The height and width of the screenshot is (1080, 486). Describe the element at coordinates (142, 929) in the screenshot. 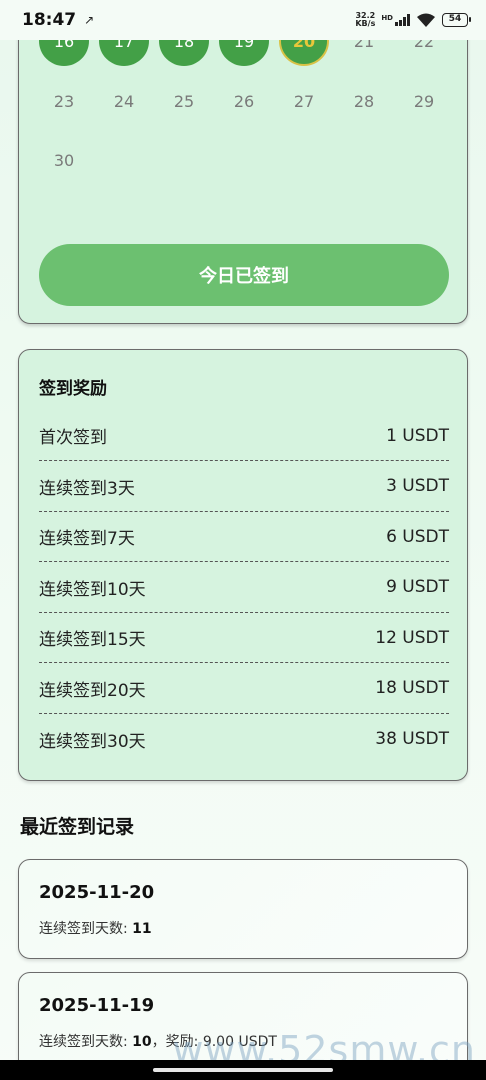

I see `record-streak: 11` at that location.